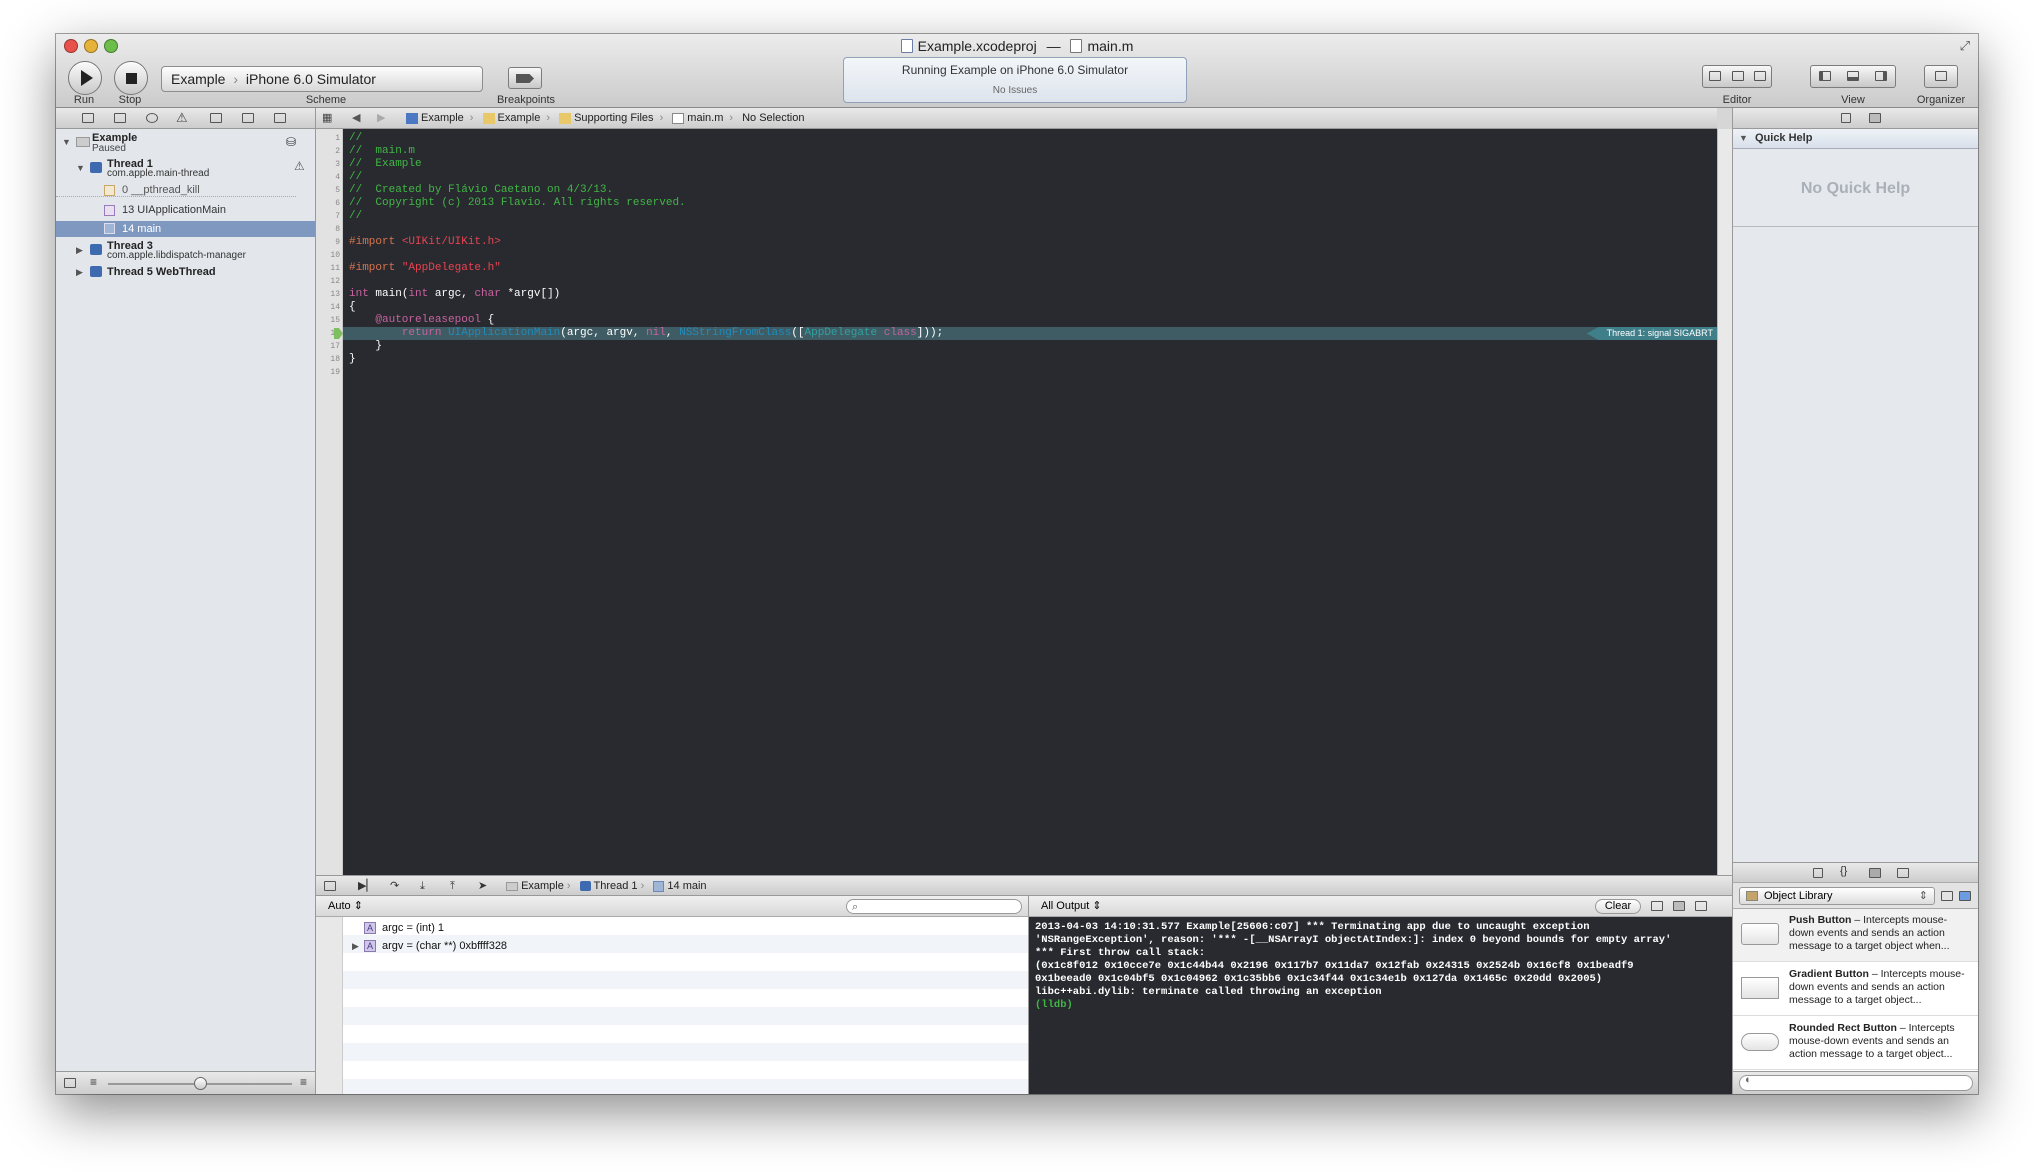 This screenshot has height=1172, width=2034. I want to click on variable-row: Aargc = (int) 1, so click(404, 928).